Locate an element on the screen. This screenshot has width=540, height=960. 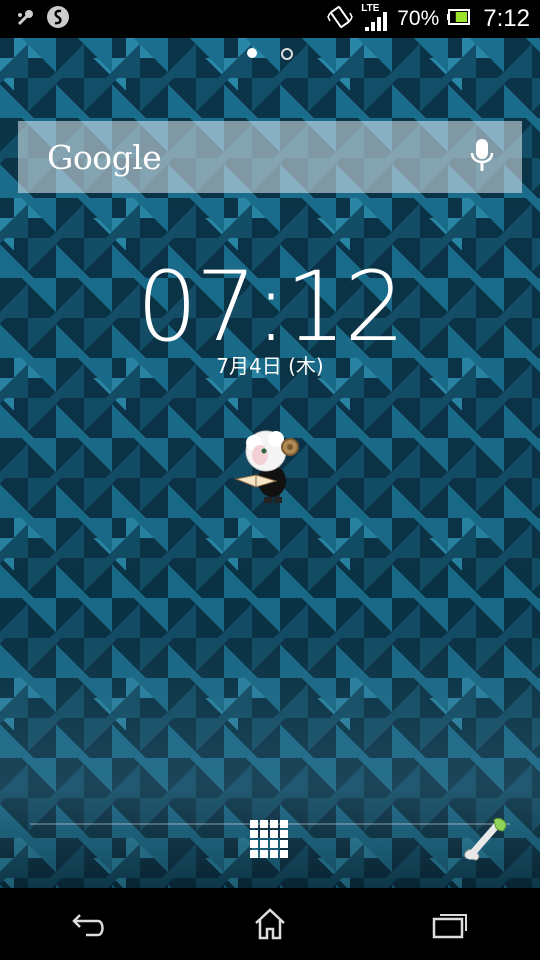
sheep-widget is located at coordinates (270, 469).